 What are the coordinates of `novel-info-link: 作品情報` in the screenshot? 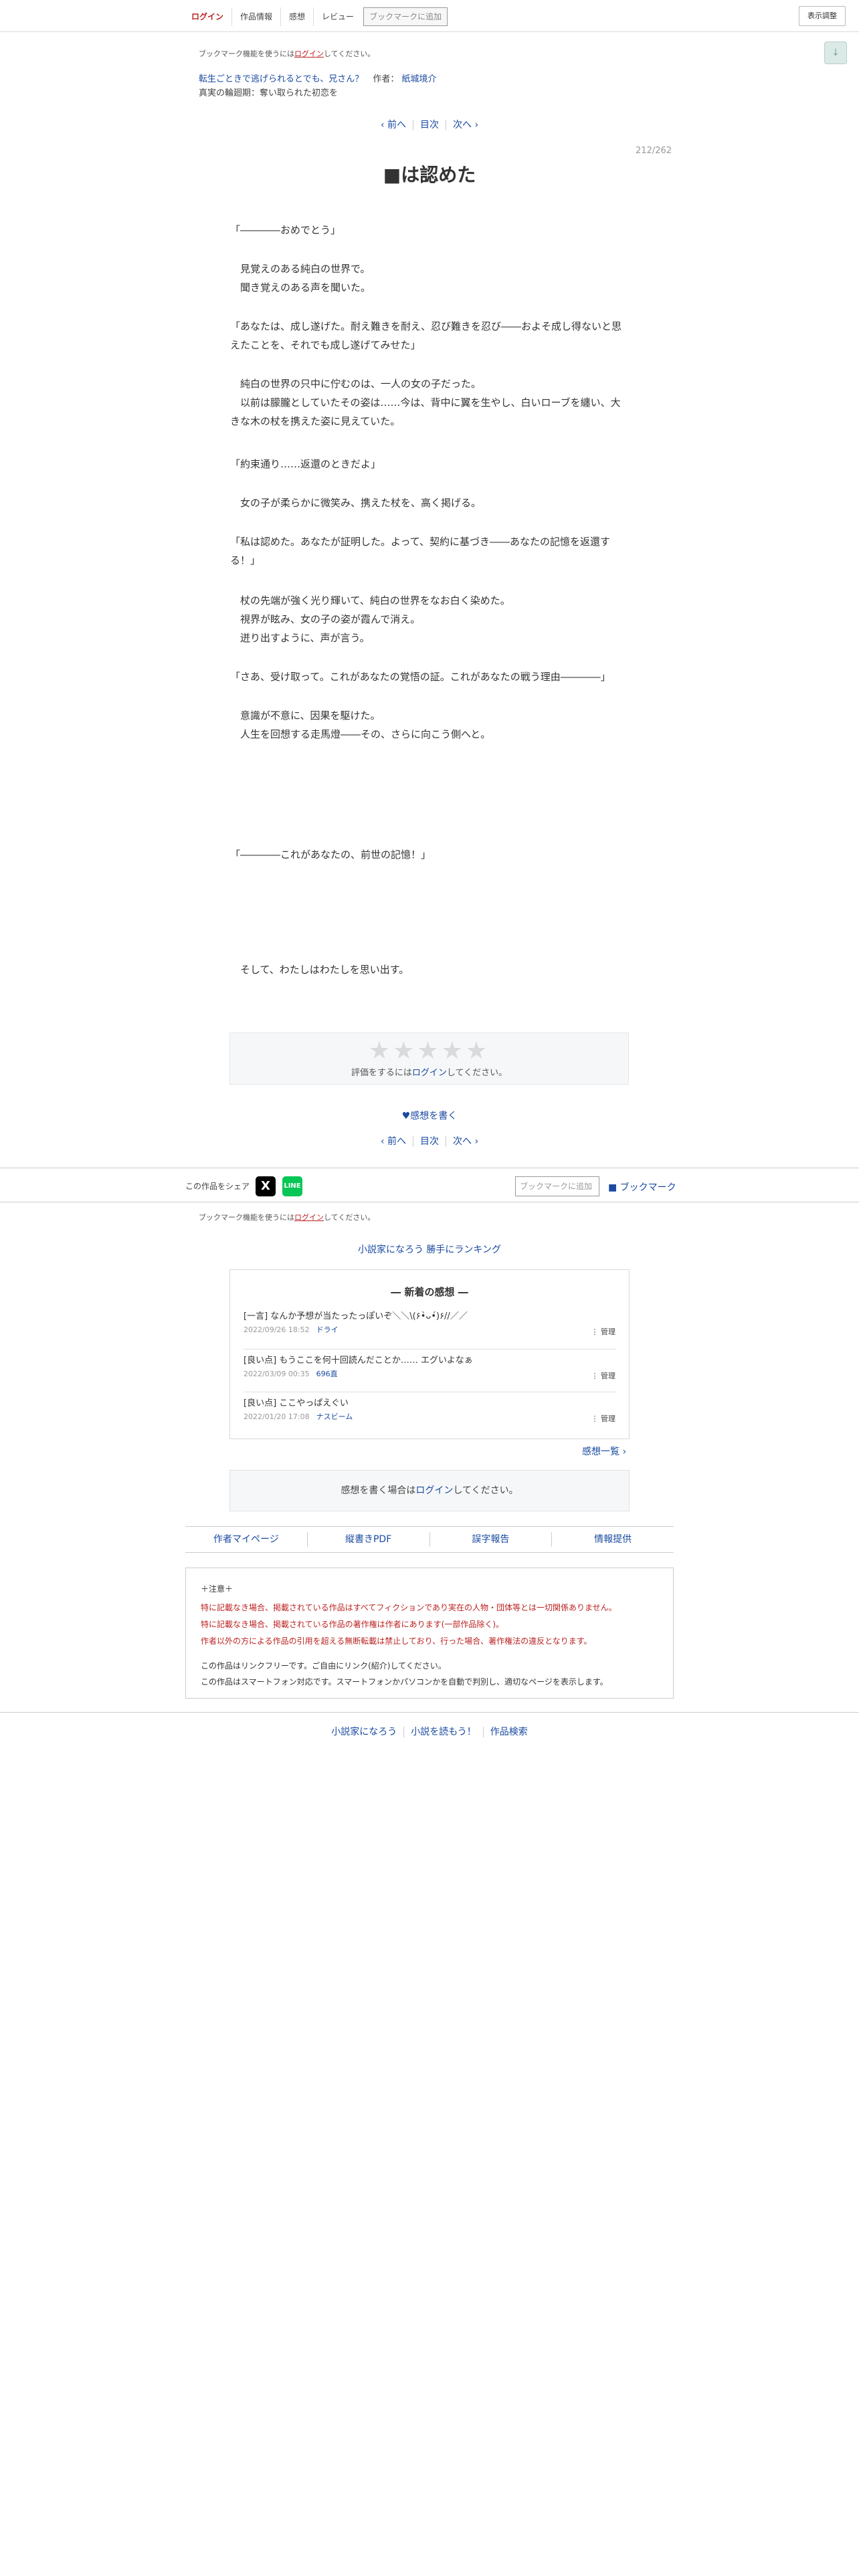 It's located at (257, 16).